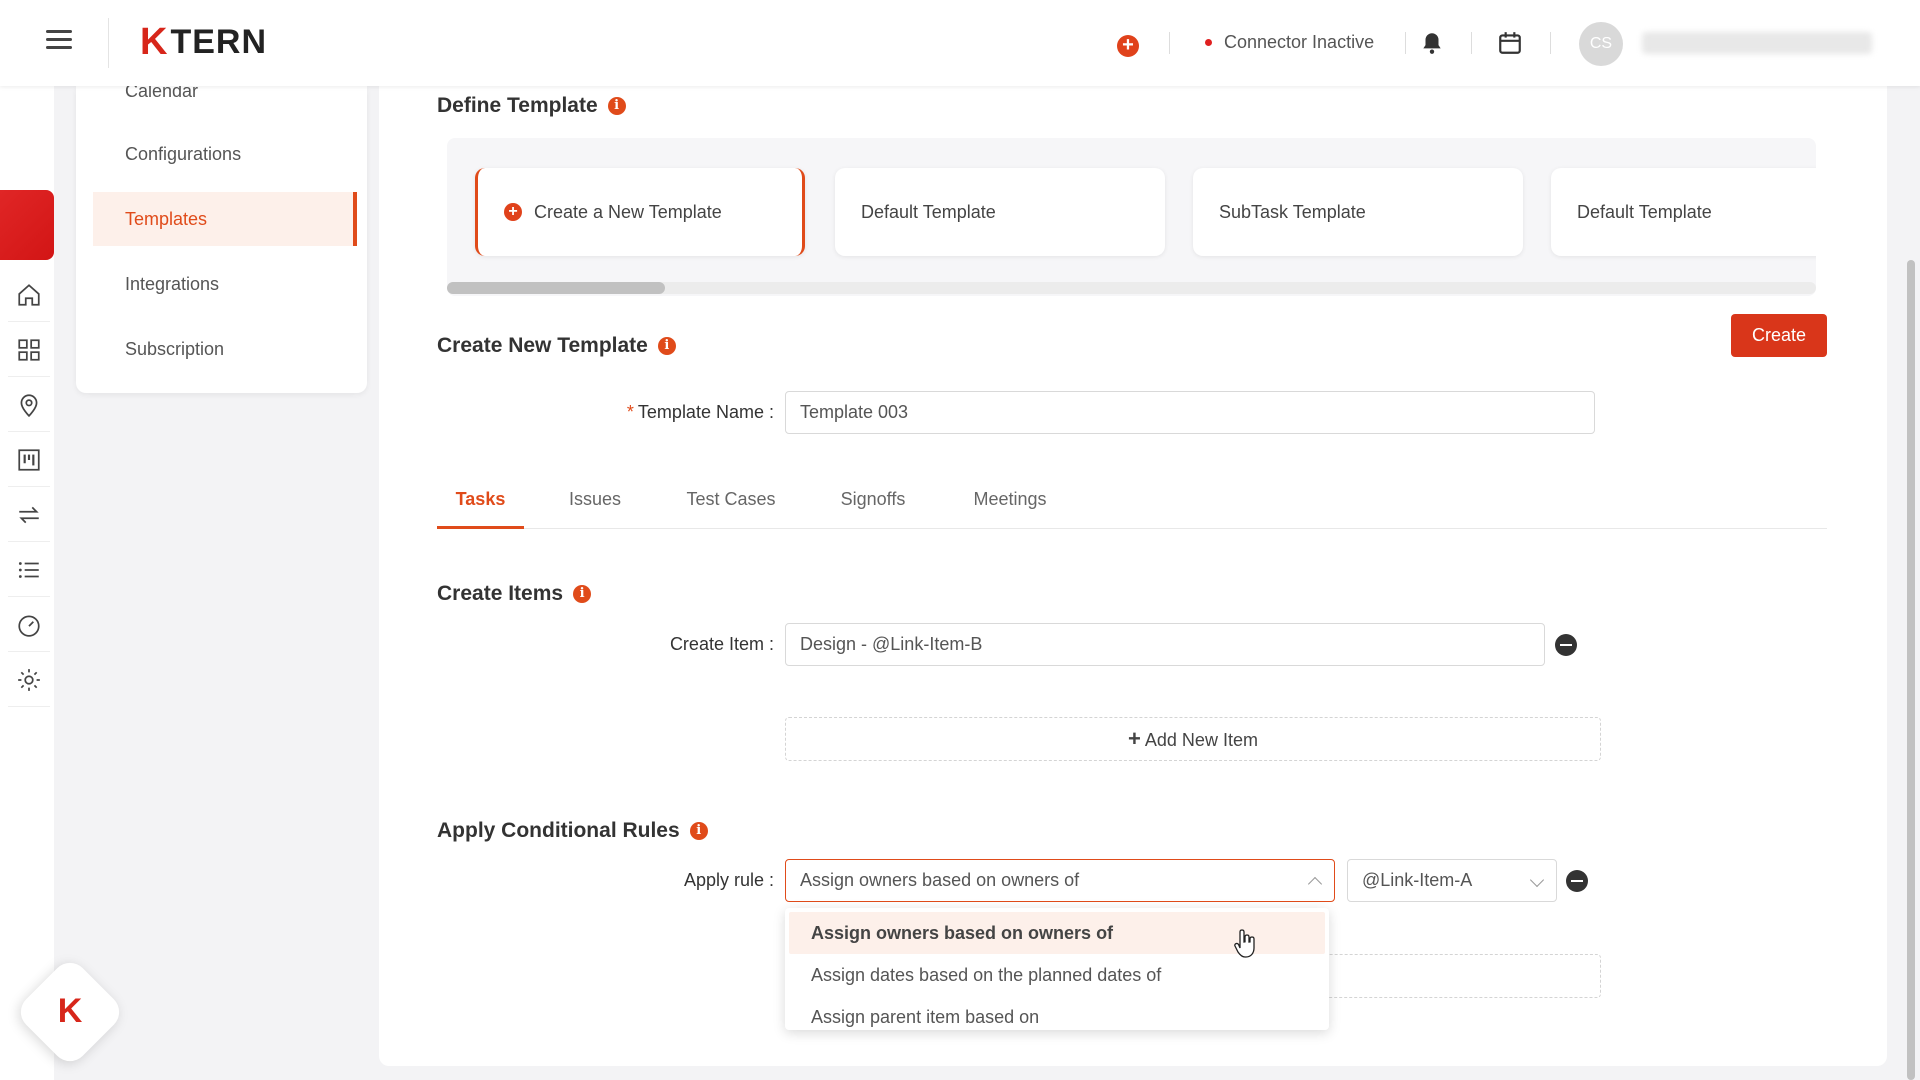  What do you see at coordinates (1452, 880) in the screenshot?
I see `link-item-select: @Link-Item-A` at bounding box center [1452, 880].